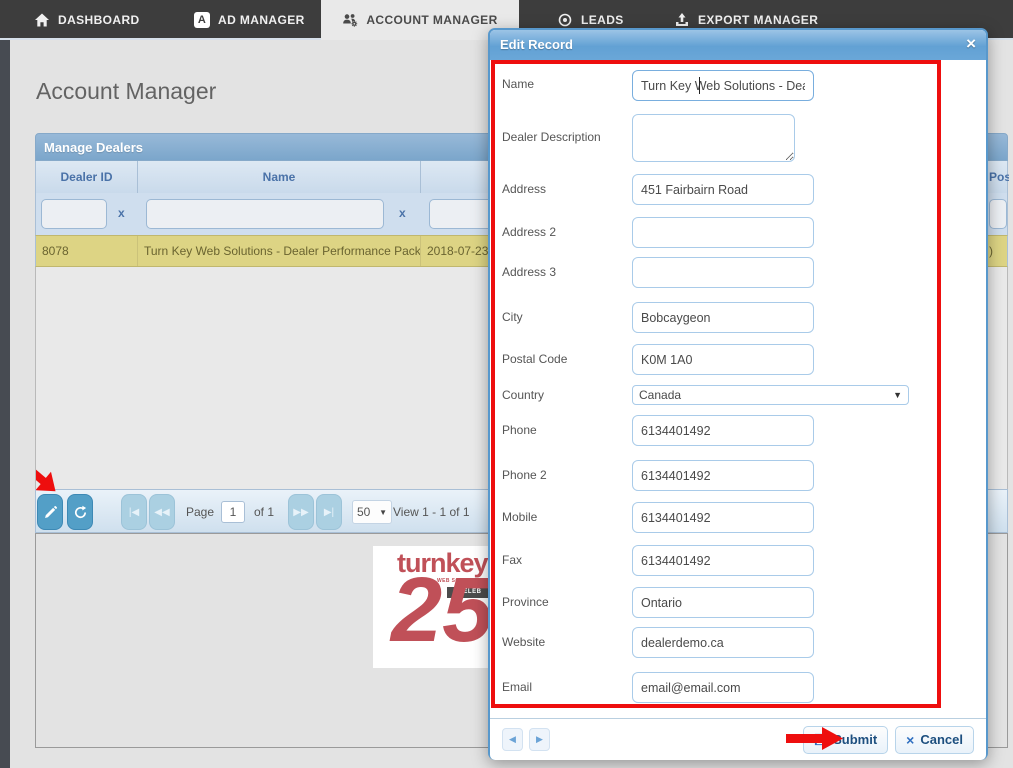  What do you see at coordinates (565, 20) in the screenshot?
I see `leads-icon` at bounding box center [565, 20].